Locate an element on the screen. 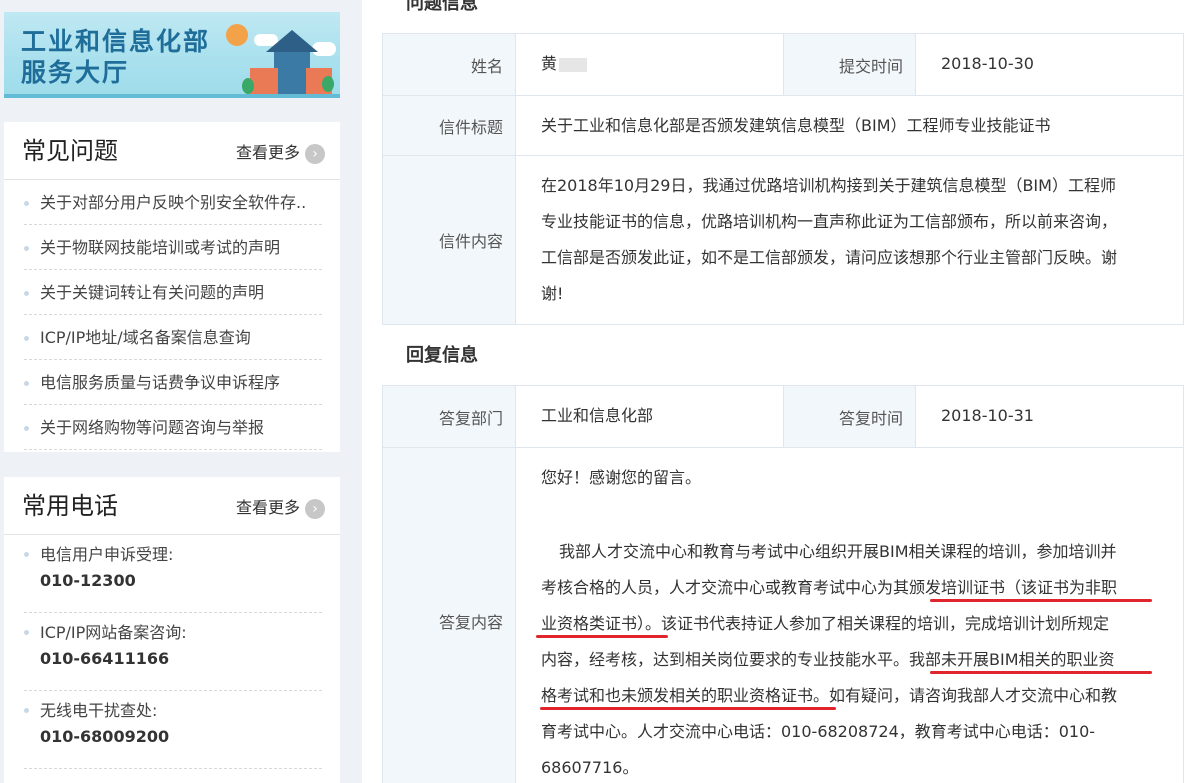  content-label: 信件内容 is located at coordinates (449, 240).